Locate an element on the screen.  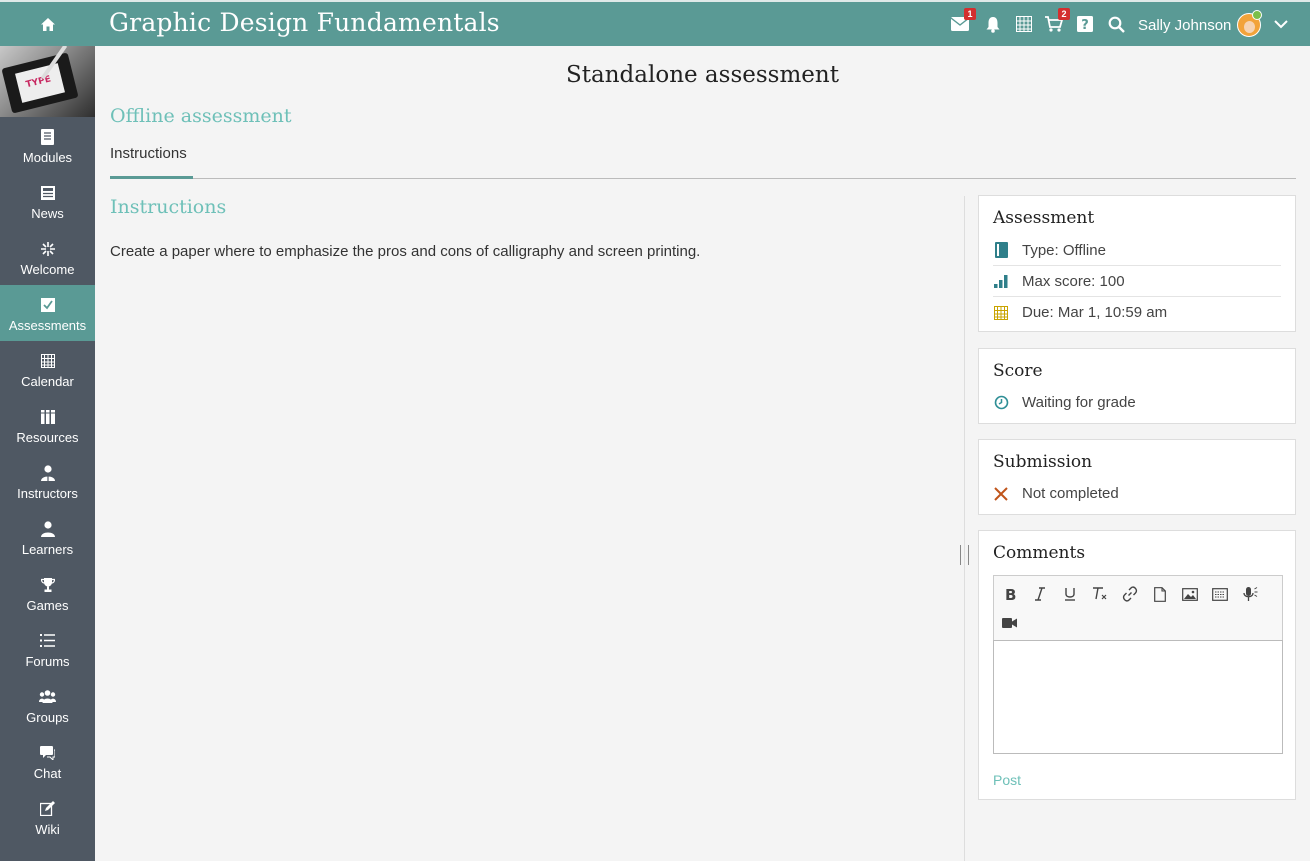
microphone-icon is located at coordinates (1250, 594).